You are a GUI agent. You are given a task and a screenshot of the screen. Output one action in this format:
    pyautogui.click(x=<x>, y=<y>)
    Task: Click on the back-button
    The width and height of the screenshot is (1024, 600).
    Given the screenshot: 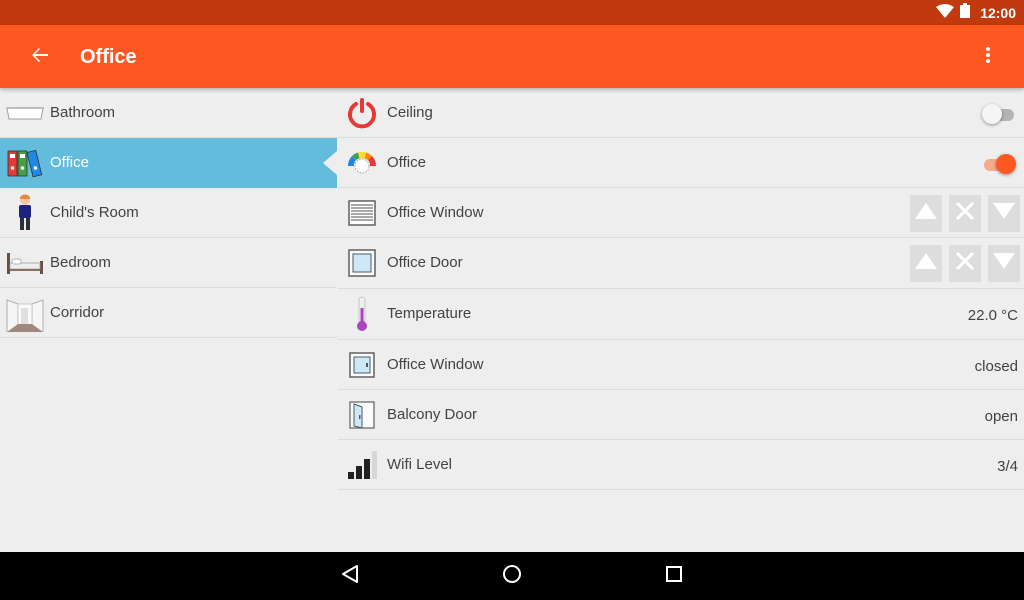 What is the action you would take?
    pyautogui.click(x=40, y=57)
    